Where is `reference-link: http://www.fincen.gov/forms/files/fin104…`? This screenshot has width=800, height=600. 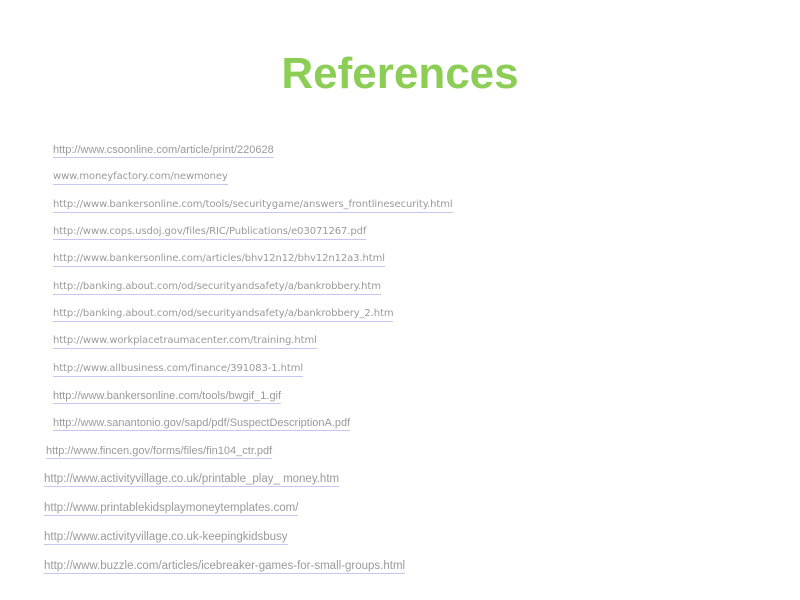
reference-link: http://www.fincen.gov/forms/files/fin104… is located at coordinates (159, 451).